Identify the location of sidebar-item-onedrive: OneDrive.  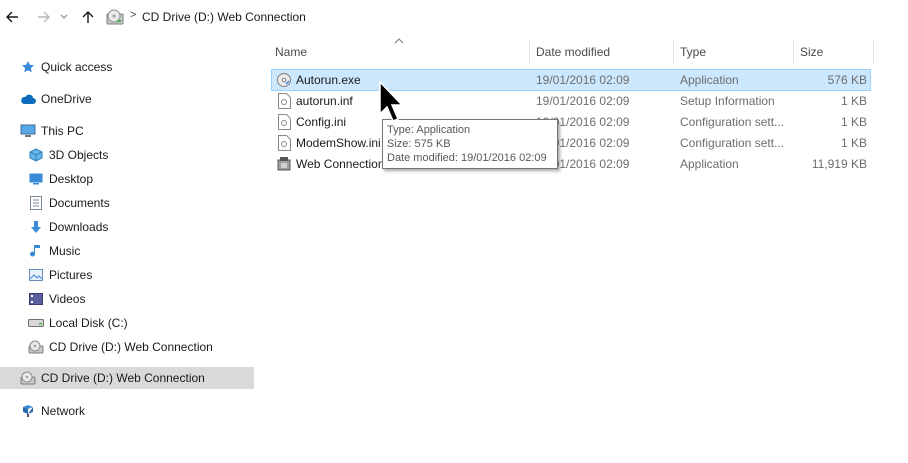
(148, 99).